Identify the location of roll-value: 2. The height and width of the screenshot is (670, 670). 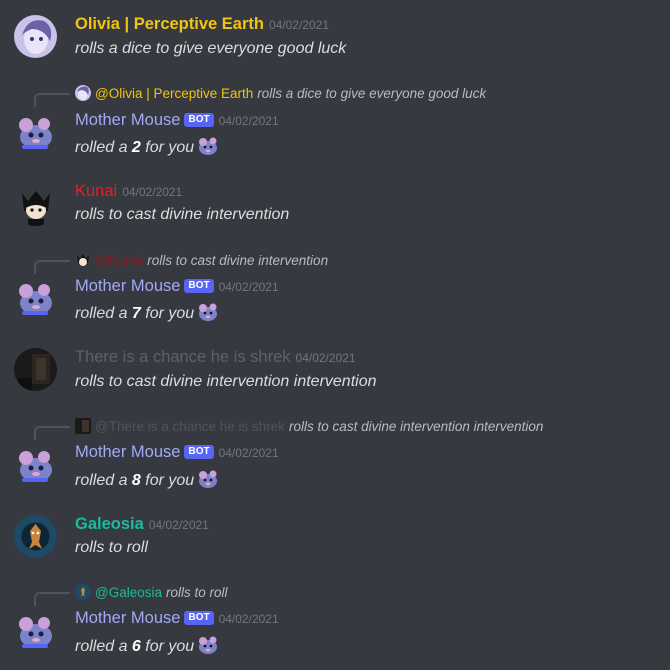
(136, 147).